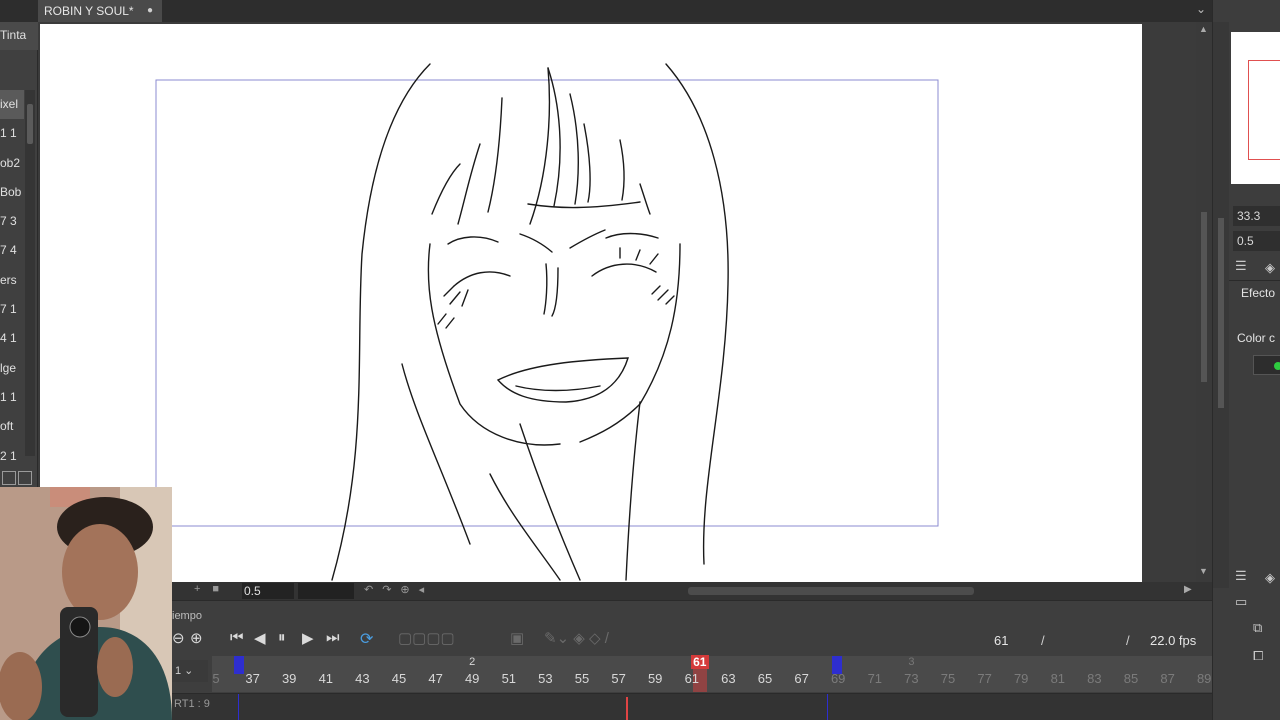  What do you see at coordinates (30, 273) in the screenshot?
I see `subtool-scrollbar` at bounding box center [30, 273].